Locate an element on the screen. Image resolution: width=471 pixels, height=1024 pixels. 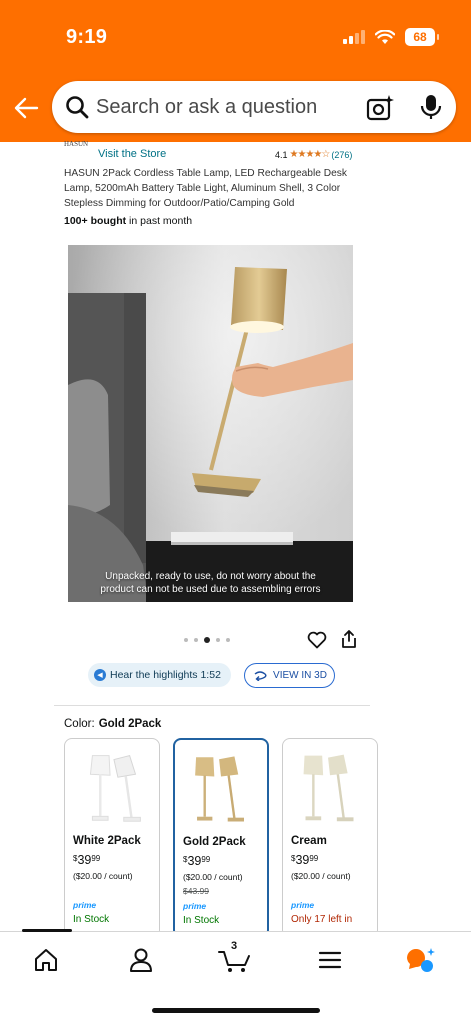
color-label-text: Color: is located at coordinates (79, 724).